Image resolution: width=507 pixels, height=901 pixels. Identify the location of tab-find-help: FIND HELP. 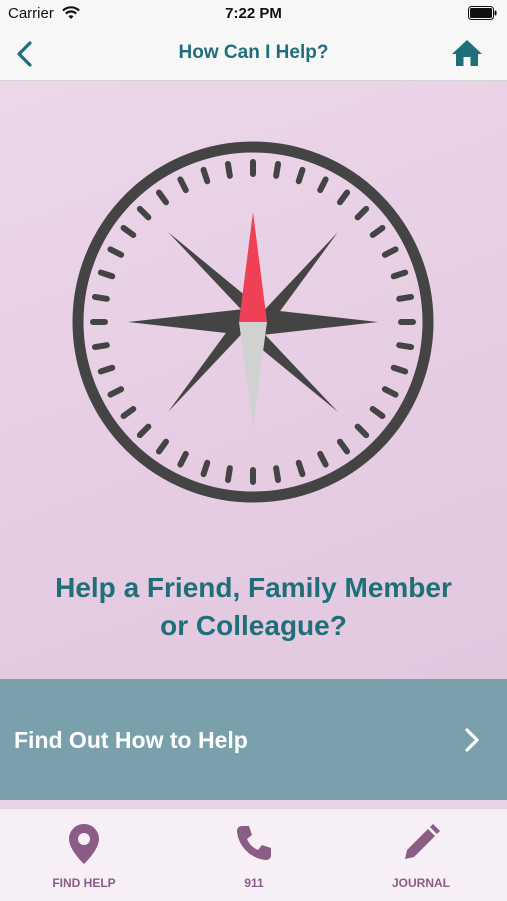
(84, 855).